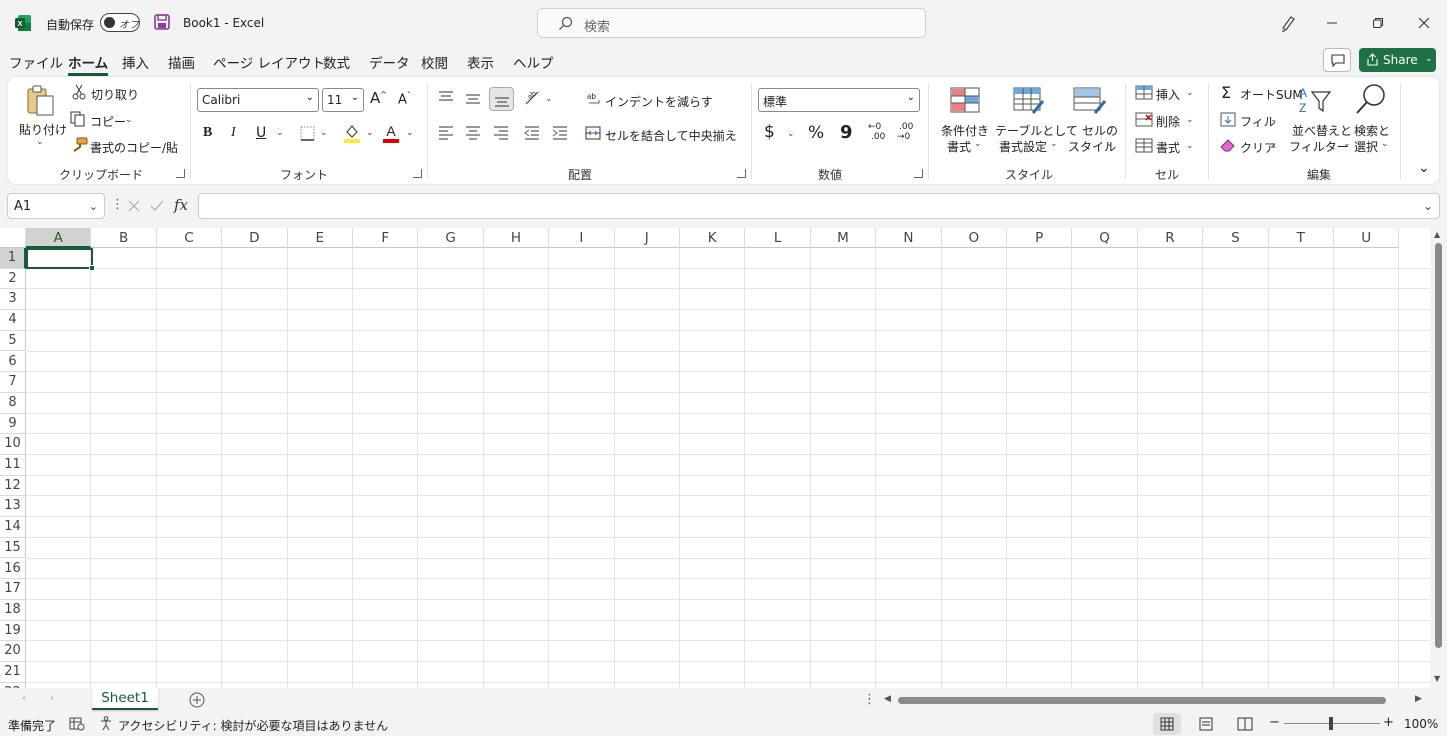 This screenshot has width=1447, height=736. Describe the element at coordinates (549, 99) in the screenshot. I see `orientation-chevron-icon: ⌄` at that location.